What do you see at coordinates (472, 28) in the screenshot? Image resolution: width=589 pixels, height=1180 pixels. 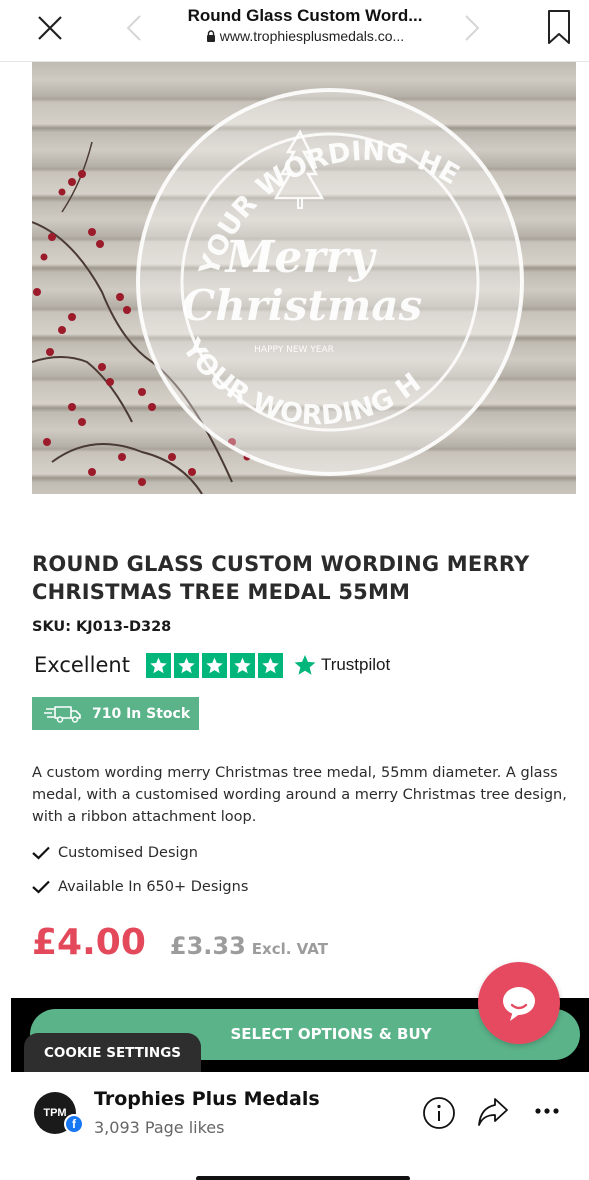 I see `forward-arrow-icon` at bounding box center [472, 28].